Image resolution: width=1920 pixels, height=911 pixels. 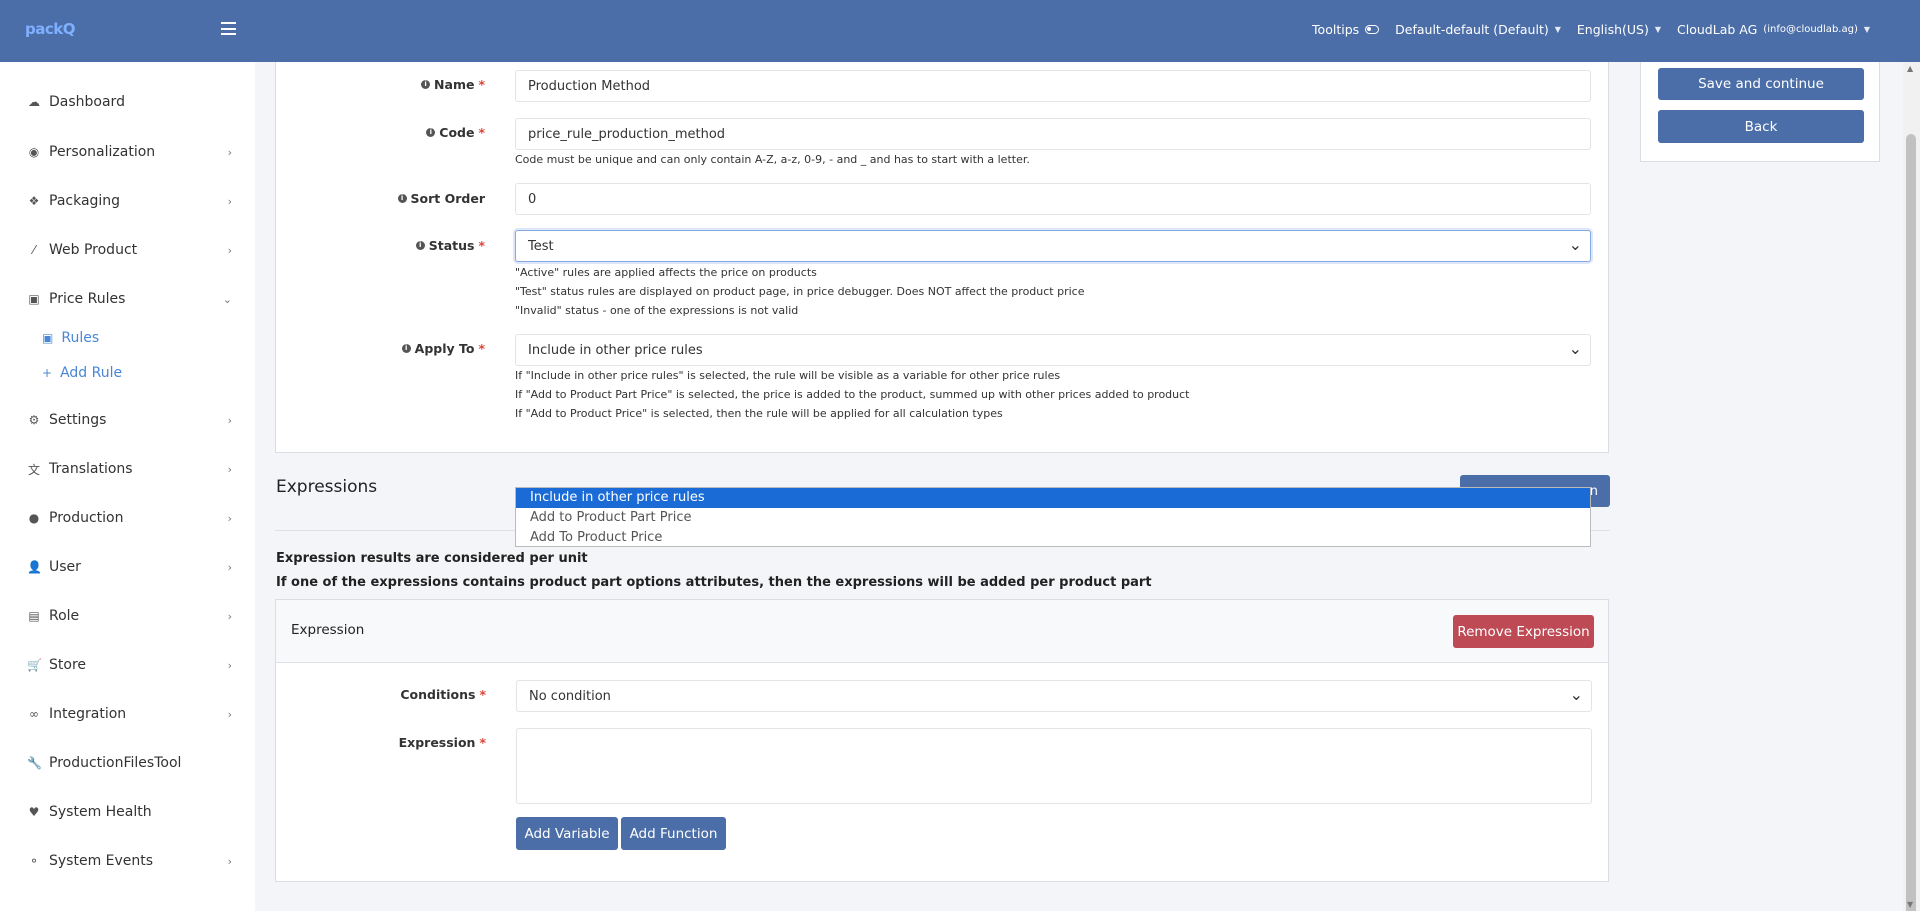 What do you see at coordinates (34, 861) in the screenshot?
I see `events-icon: ⚬` at bounding box center [34, 861].